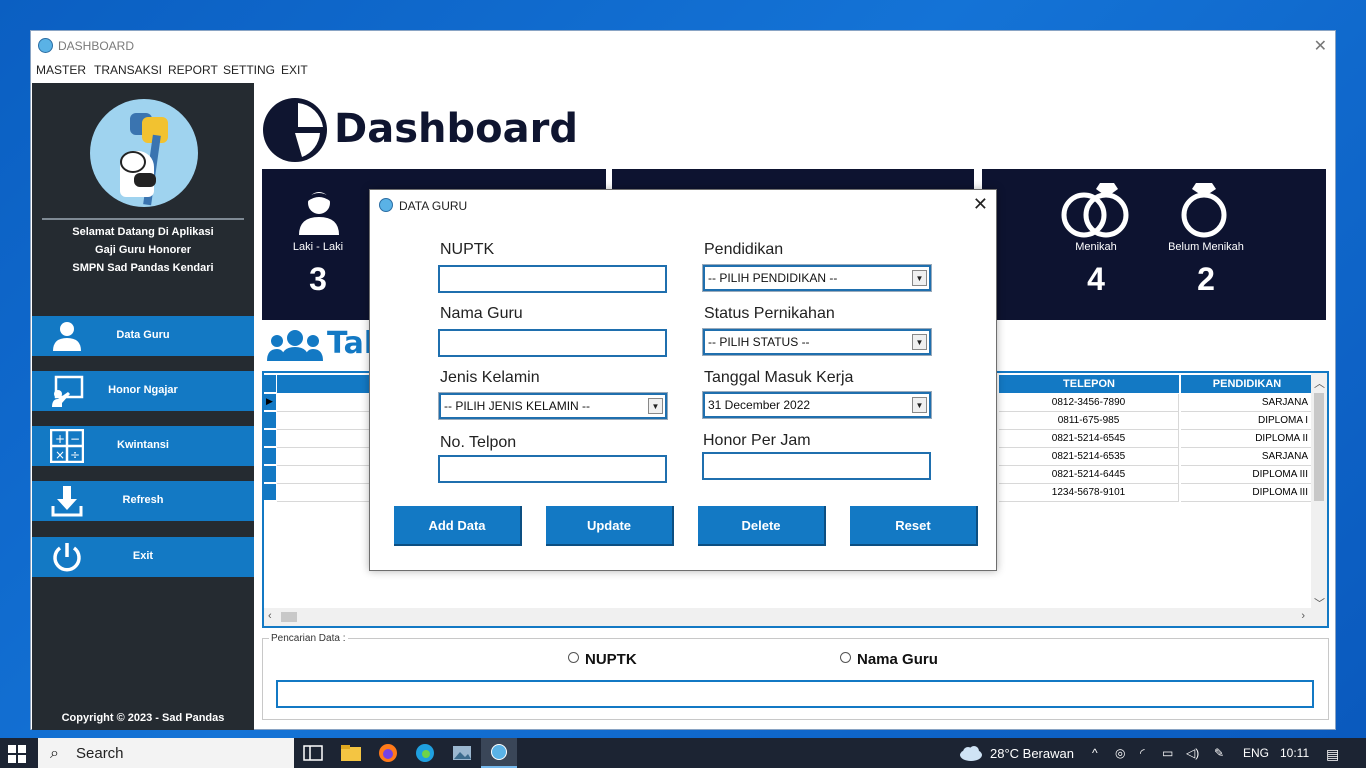 This screenshot has height=768, width=1366. What do you see at coordinates (919, 405) in the screenshot?
I see `calendar-dropdown-icon: ▼` at bounding box center [919, 405].